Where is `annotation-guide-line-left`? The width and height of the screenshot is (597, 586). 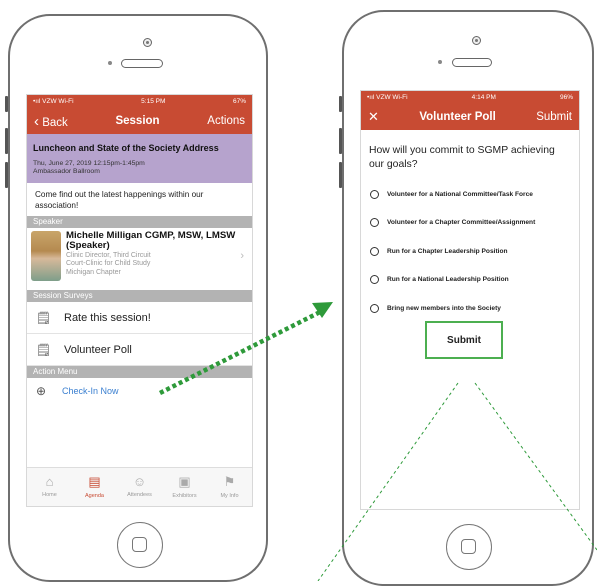
annotation-guide-line-left is located at coordinates (388, 481).